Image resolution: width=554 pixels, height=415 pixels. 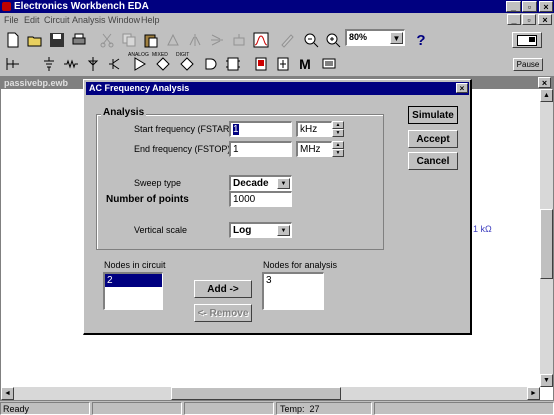 I want to click on dialog-close-button: ×, so click(x=462, y=88).